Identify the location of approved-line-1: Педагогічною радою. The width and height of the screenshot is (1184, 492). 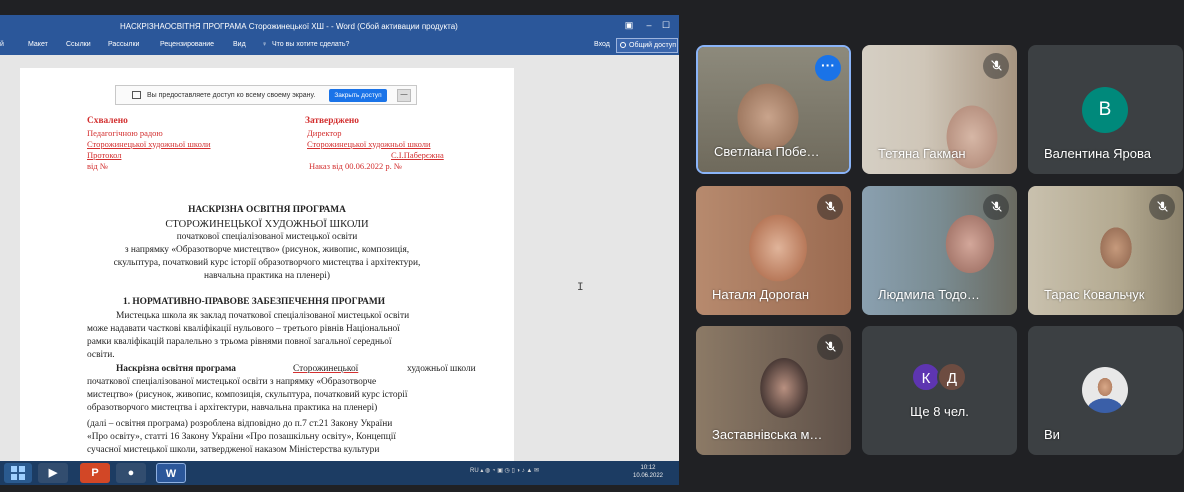
(125, 133).